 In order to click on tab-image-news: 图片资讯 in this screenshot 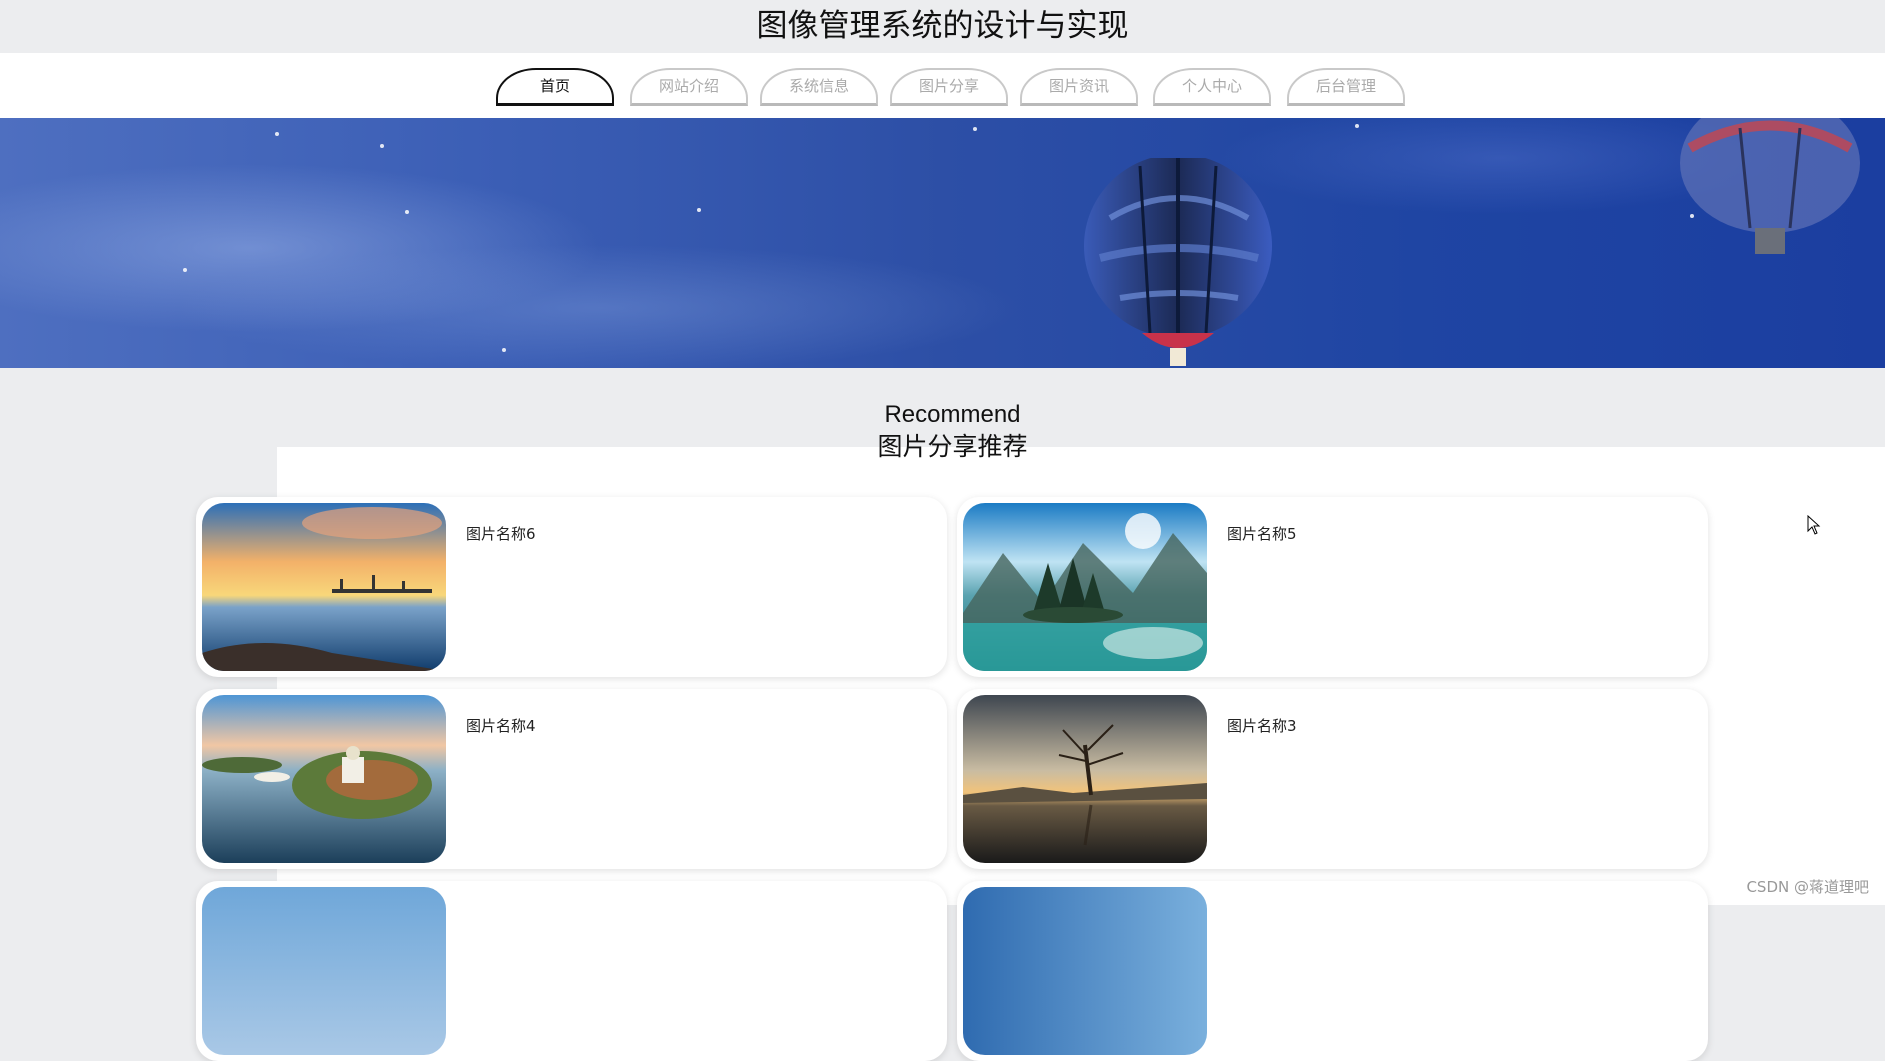, I will do `click(1079, 87)`.